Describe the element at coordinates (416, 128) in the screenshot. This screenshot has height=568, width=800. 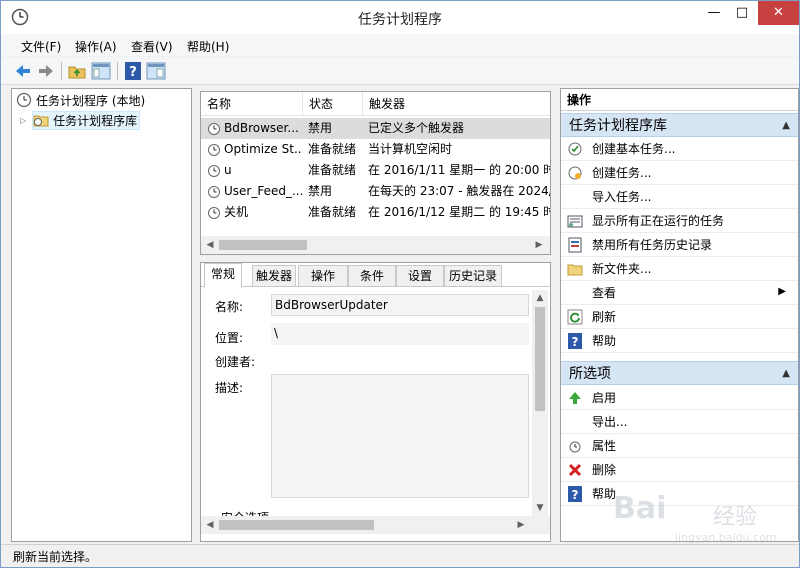
I see `task-trigger: 已定义多个触发器` at that location.